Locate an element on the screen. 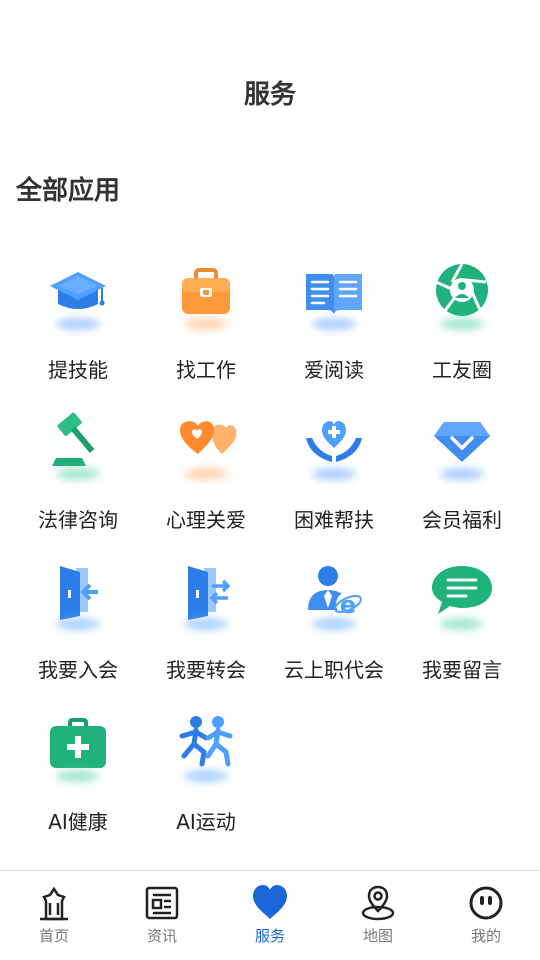 This screenshot has height=960, width=540. app-ai-yundong: AI运动 is located at coordinates (206, 772).